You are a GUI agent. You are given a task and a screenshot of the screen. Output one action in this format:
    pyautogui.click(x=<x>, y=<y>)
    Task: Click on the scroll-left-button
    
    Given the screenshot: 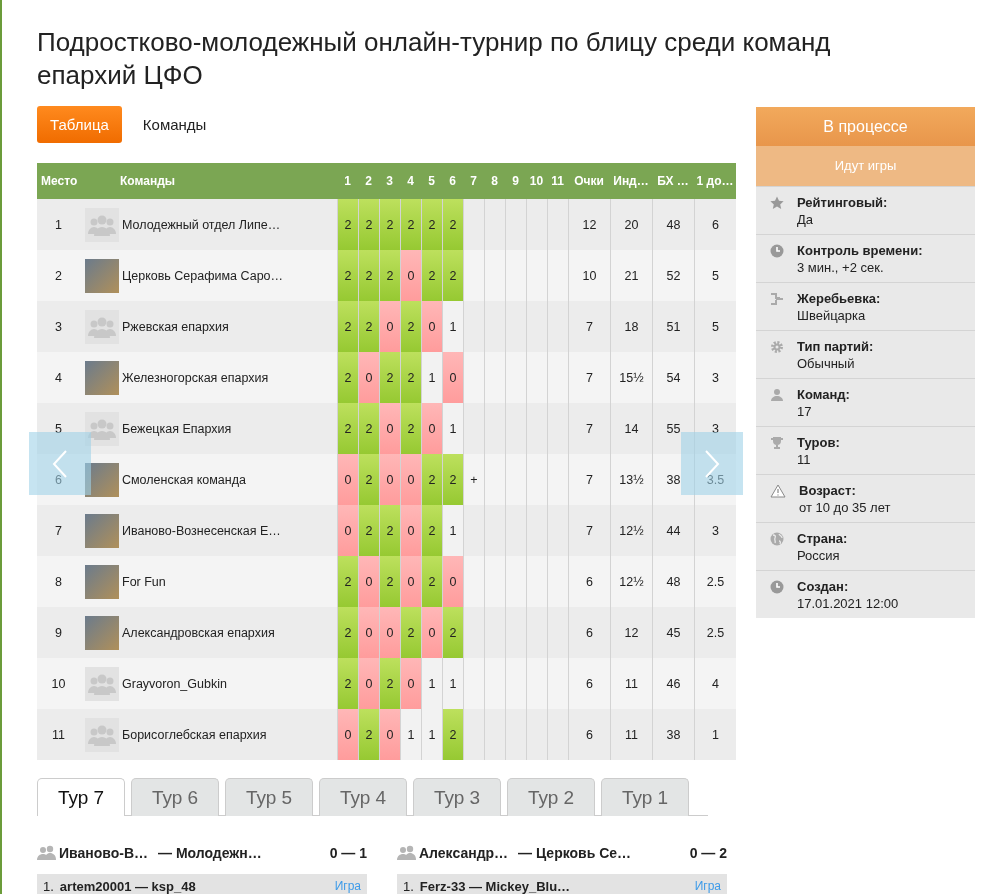 What is the action you would take?
    pyautogui.click(x=60, y=463)
    